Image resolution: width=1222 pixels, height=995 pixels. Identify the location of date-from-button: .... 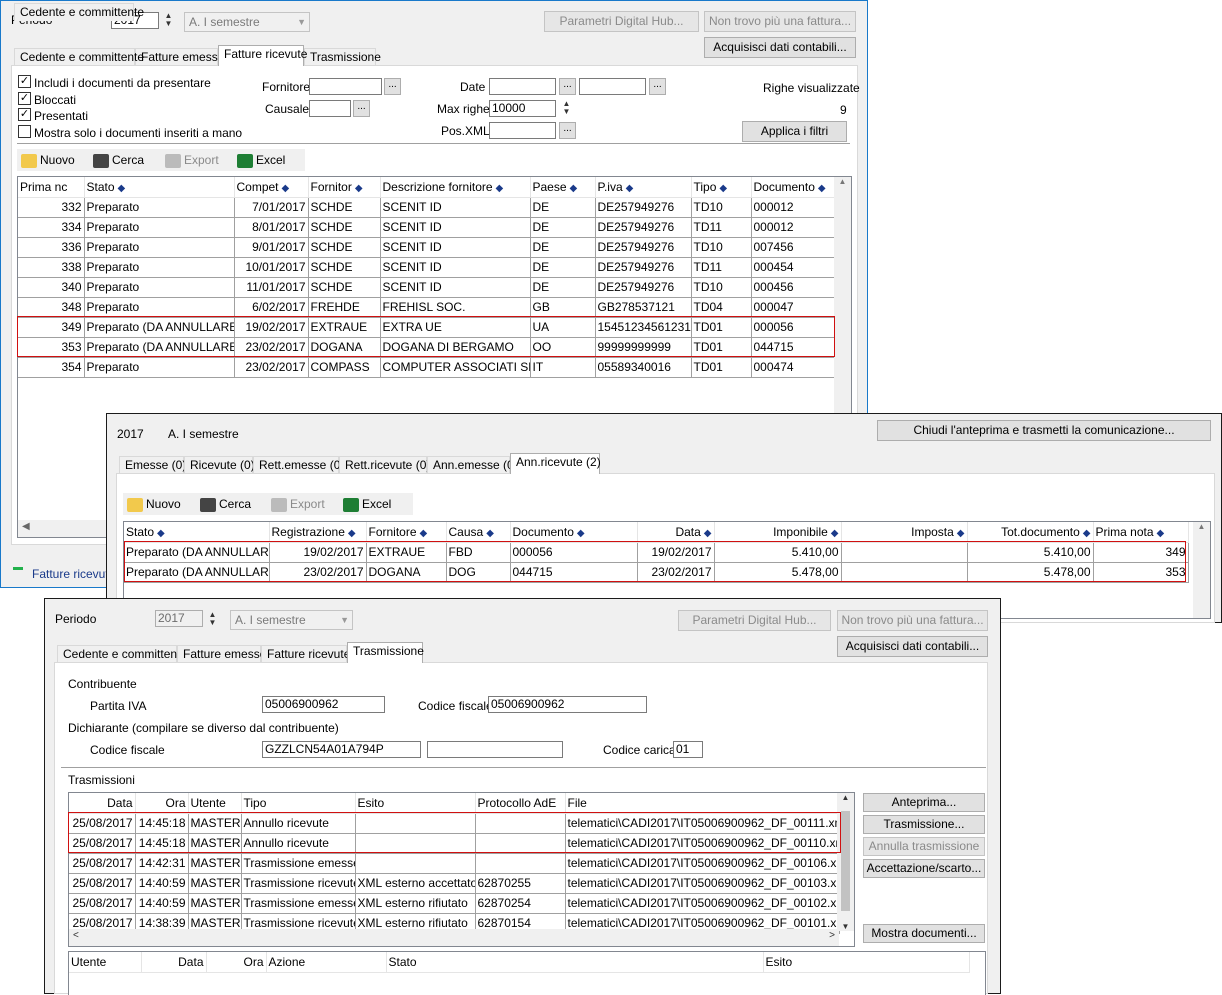
(567, 86).